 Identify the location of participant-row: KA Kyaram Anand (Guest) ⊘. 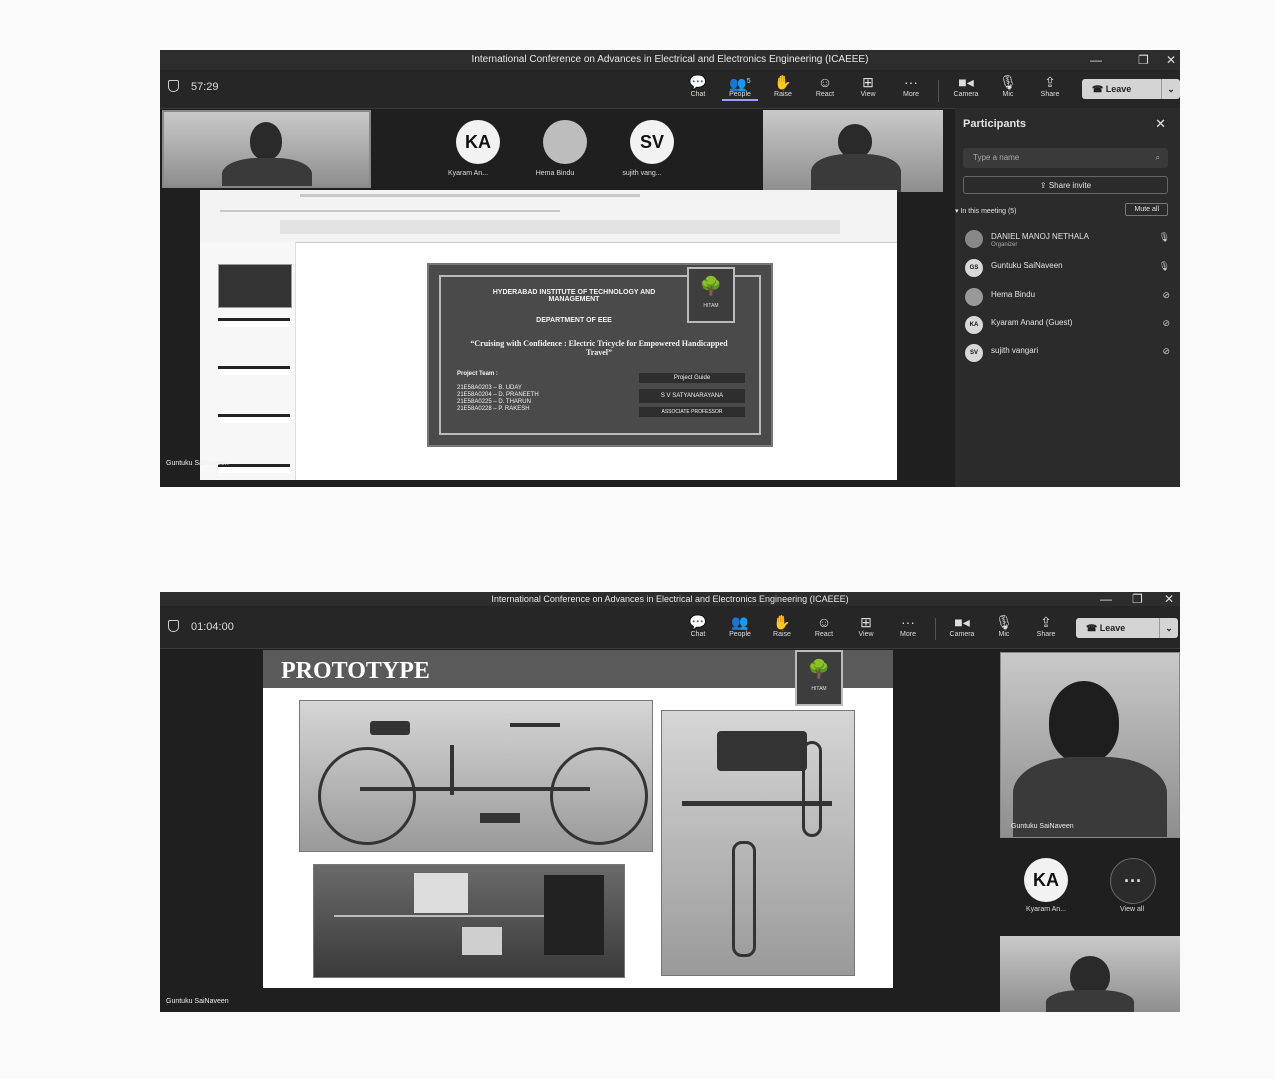
(1067, 326).